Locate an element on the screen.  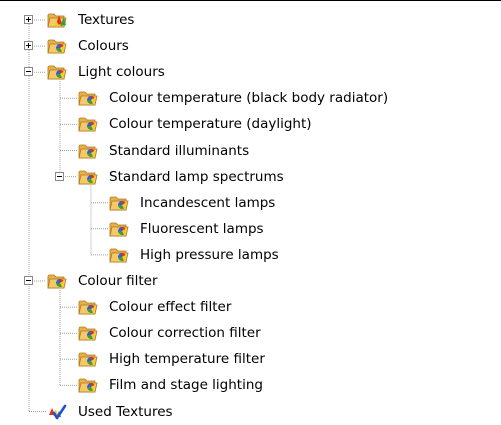
tree-item-high-pressure-lamps: High pressure lamps is located at coordinates (250, 255).